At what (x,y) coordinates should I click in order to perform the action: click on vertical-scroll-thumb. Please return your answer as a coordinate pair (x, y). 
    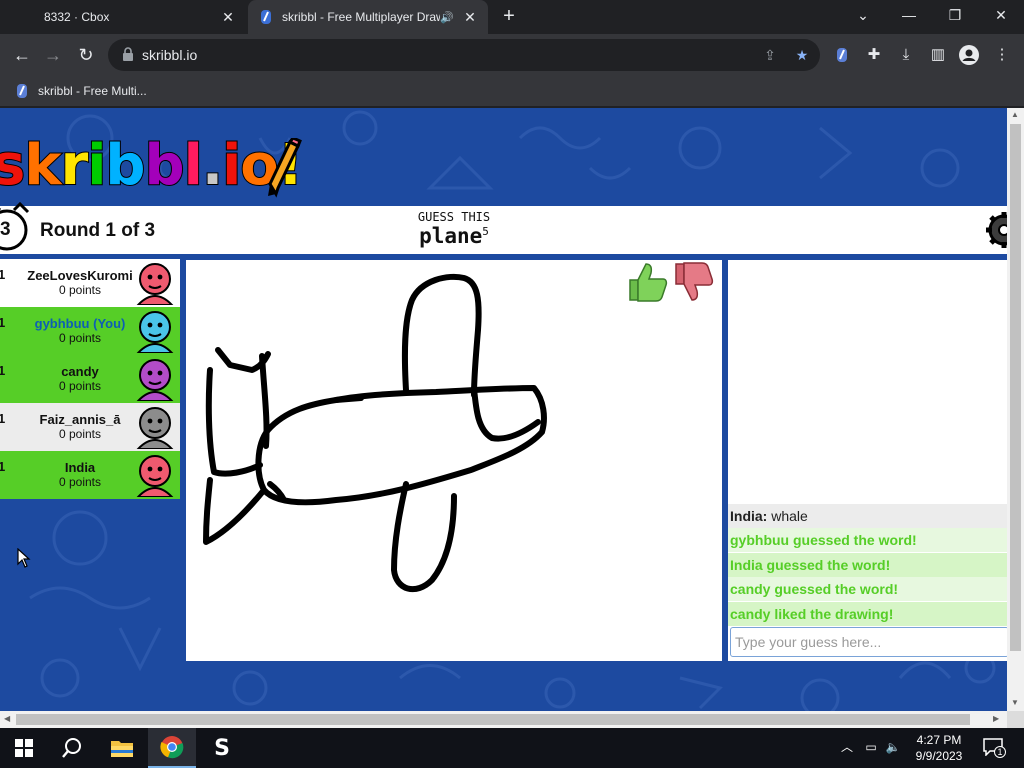
    Looking at the image, I should click on (1015, 387).